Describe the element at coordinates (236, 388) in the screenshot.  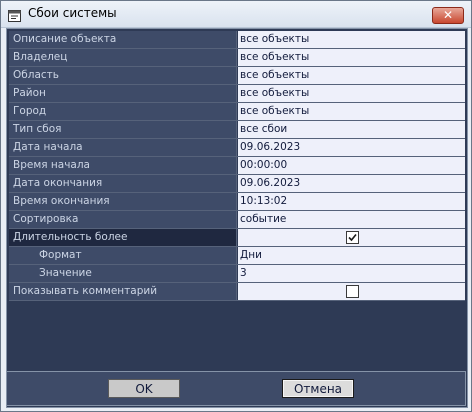
I see `button-bar: OK Отмена` at that location.